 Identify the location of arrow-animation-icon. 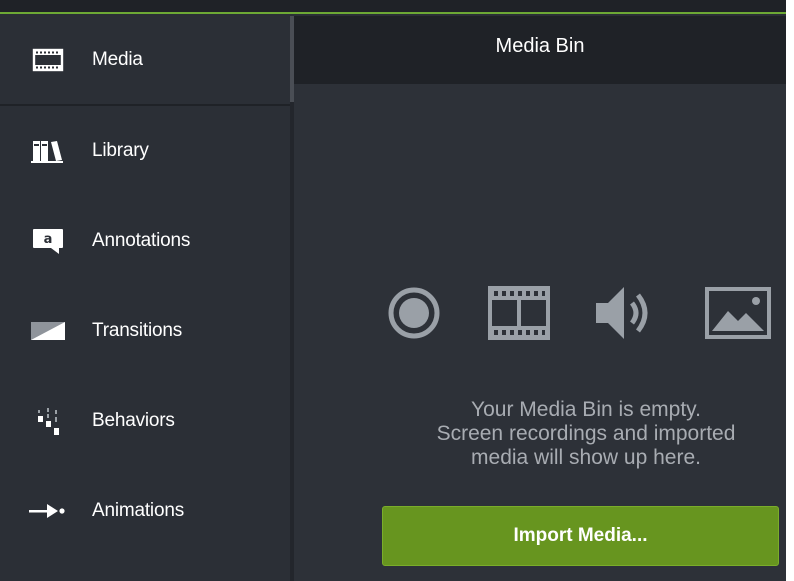
(48, 511).